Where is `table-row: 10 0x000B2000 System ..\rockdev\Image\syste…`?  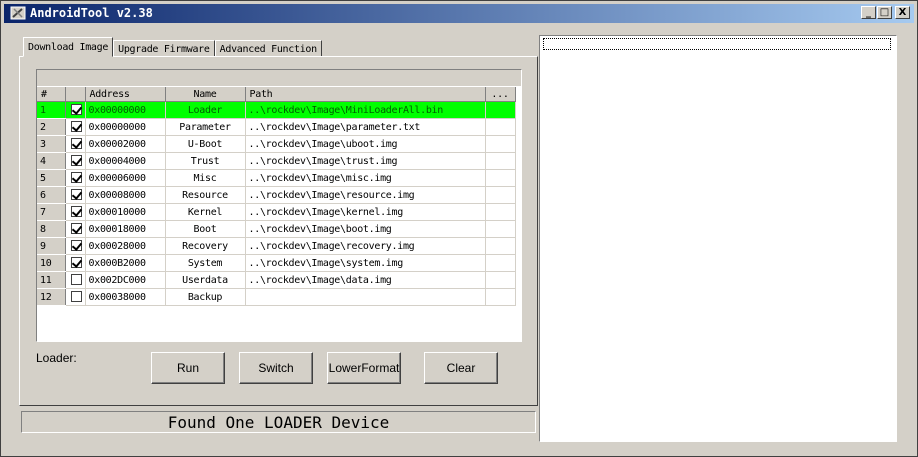 table-row: 10 0x000B2000 System ..\rockdev\Image\syste… is located at coordinates (276, 263).